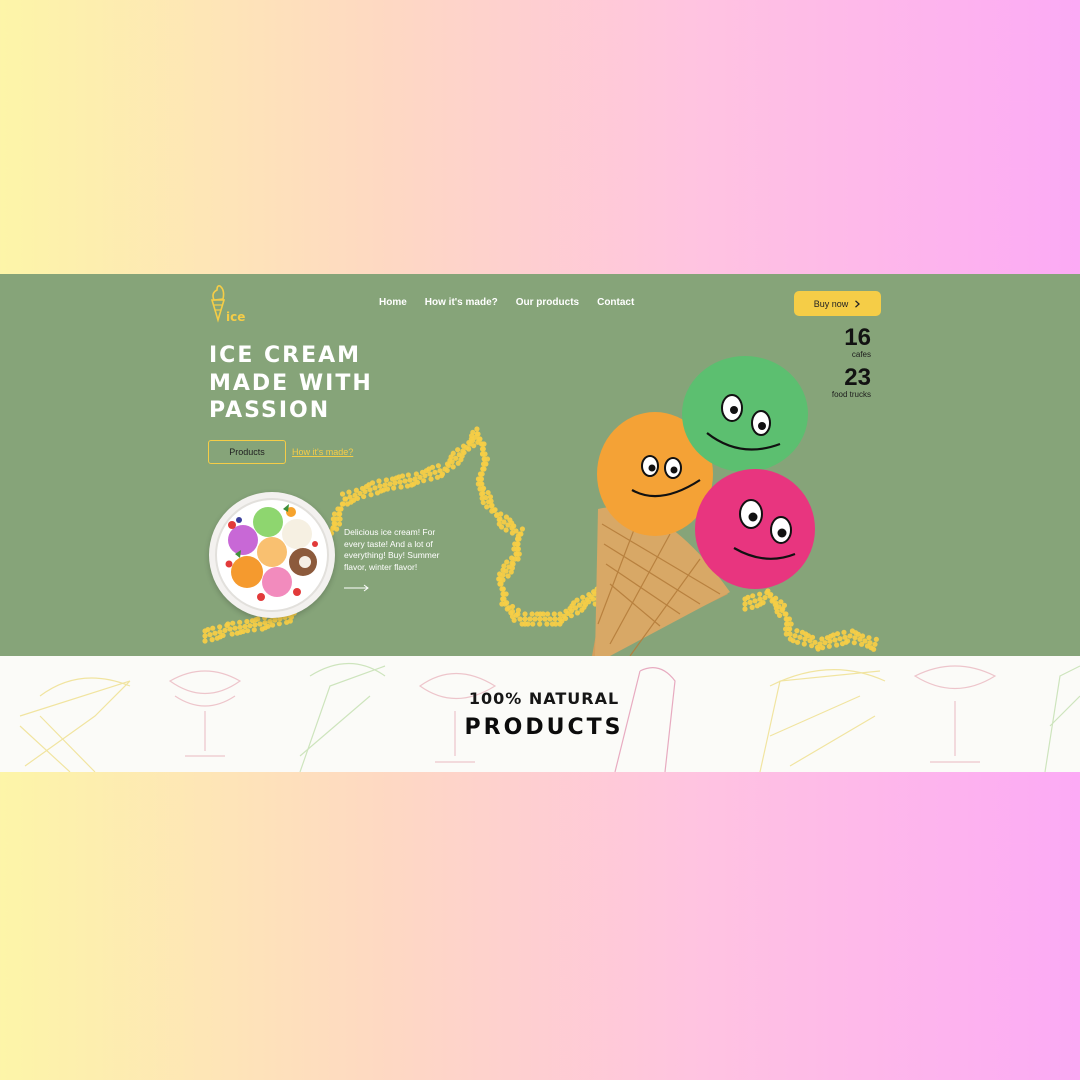  What do you see at coordinates (547, 302) in the screenshot?
I see `nav-our-products: Our products` at bounding box center [547, 302].